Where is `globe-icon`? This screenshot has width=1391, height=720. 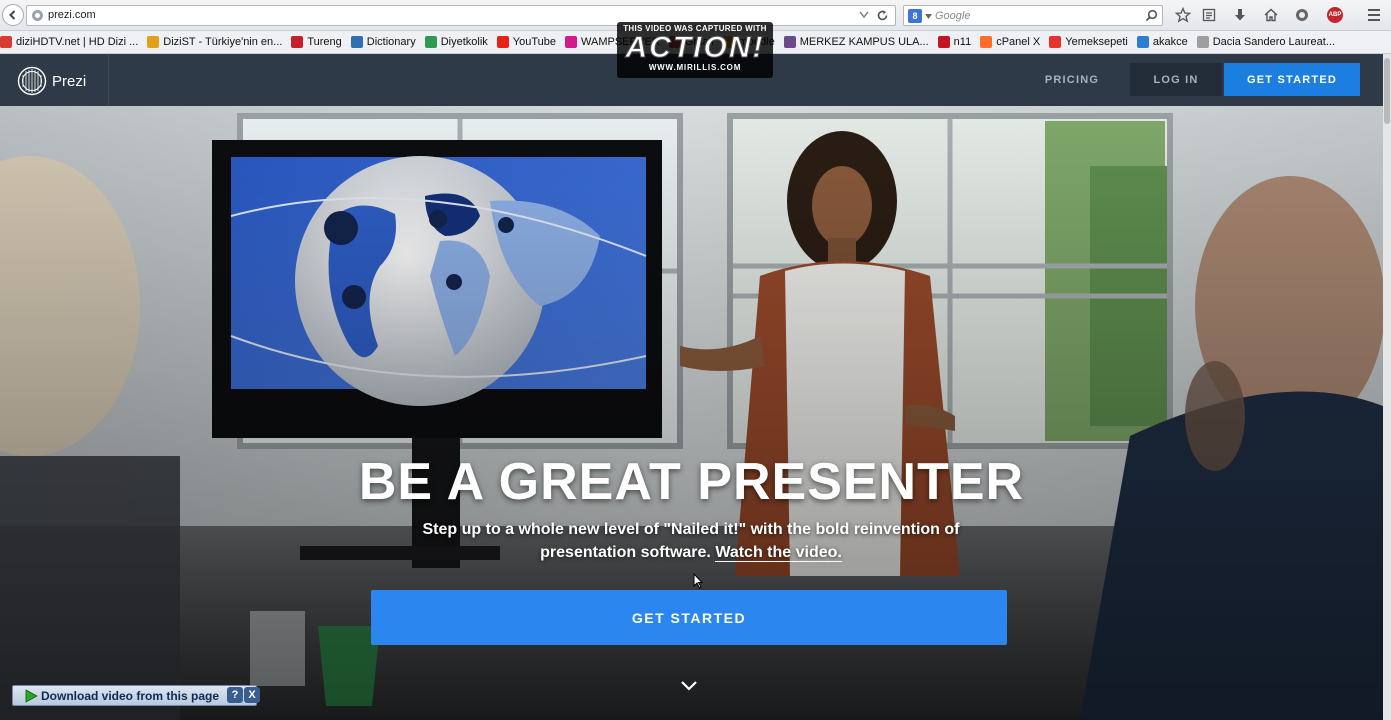
globe-icon is located at coordinates (37, 15).